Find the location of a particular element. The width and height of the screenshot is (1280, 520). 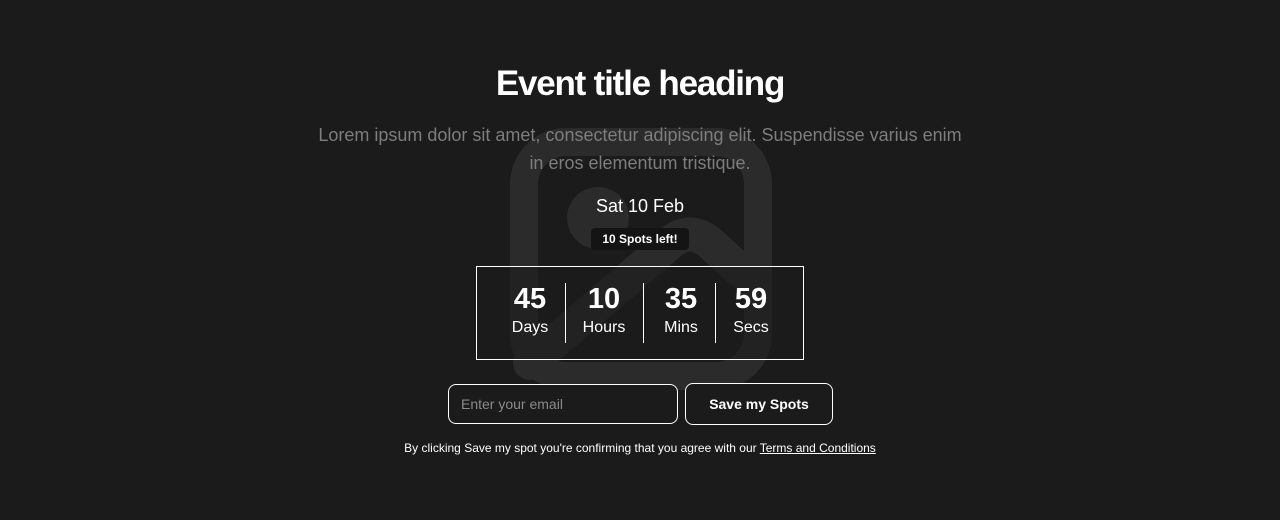

countdown-mins-label: Mins is located at coordinates (681, 327).